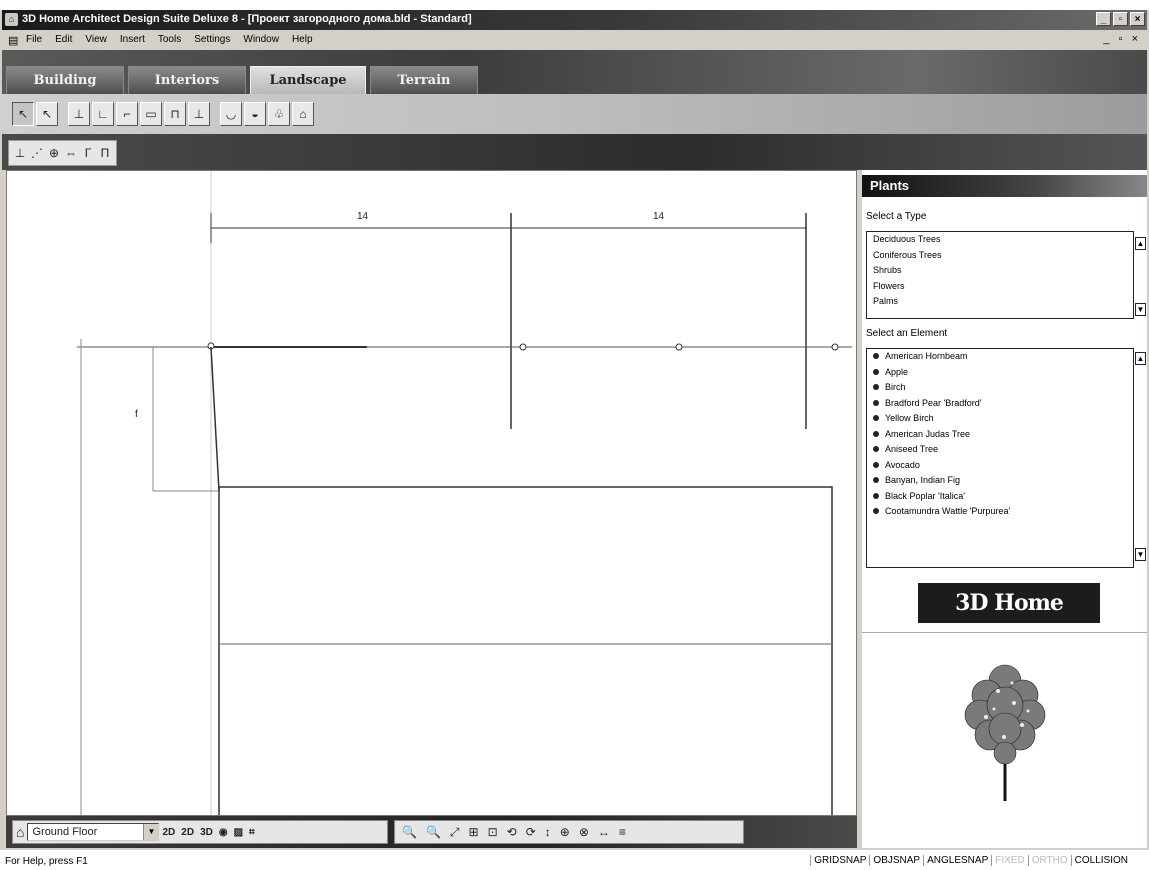 The height and width of the screenshot is (870, 1149). Describe the element at coordinates (79, 114) in the screenshot. I see `fence-tool-button: ⊥` at that location.